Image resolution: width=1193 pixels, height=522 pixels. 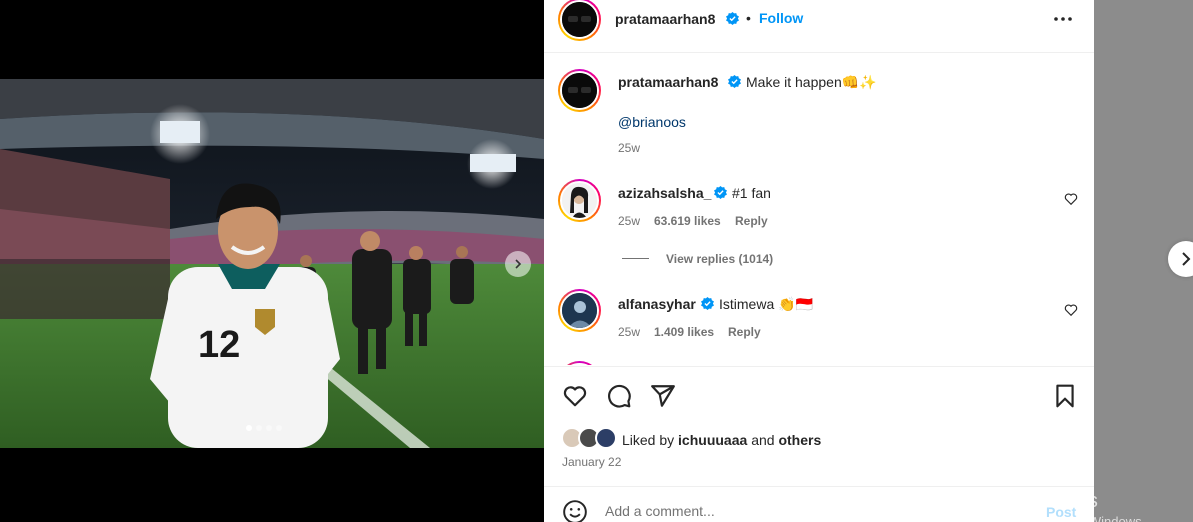 I want to click on post-actions: Liked by ichuuuaaa and others January 22, so click(x=819, y=426).